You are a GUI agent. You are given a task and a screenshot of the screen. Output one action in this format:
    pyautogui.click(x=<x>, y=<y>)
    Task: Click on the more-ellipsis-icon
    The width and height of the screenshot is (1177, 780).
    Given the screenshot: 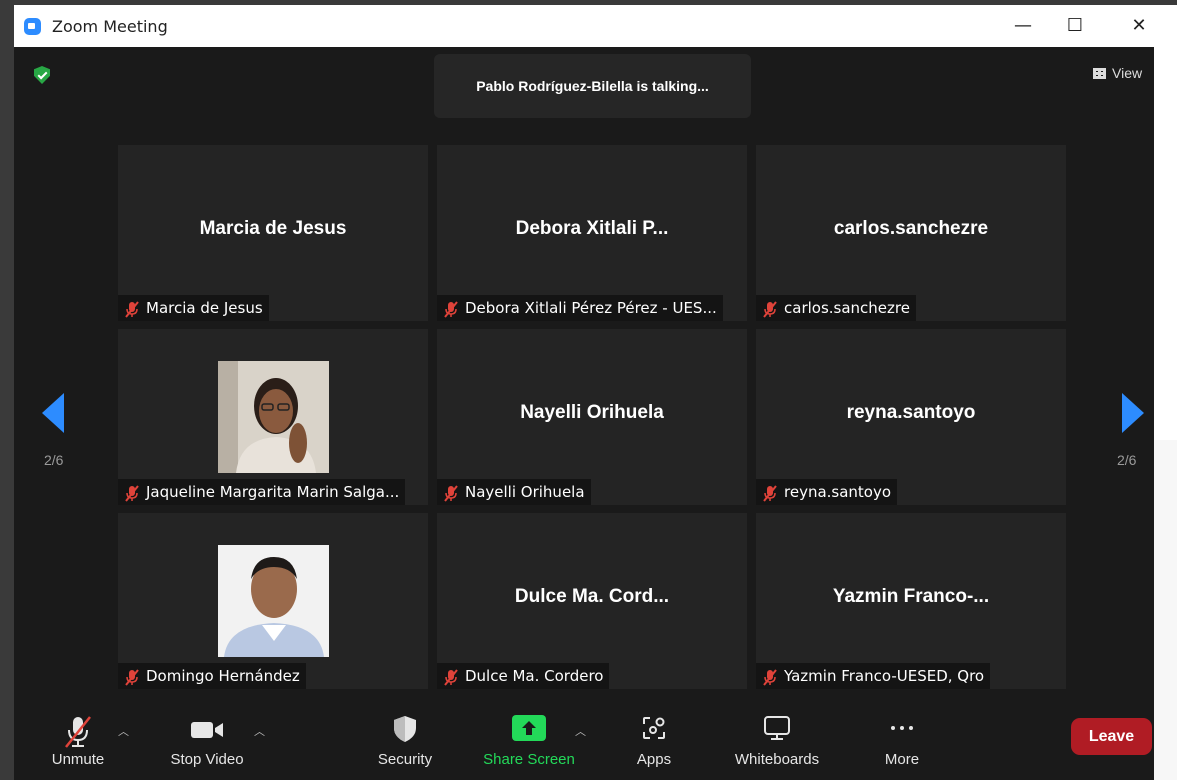 What is the action you would take?
    pyautogui.click(x=902, y=728)
    